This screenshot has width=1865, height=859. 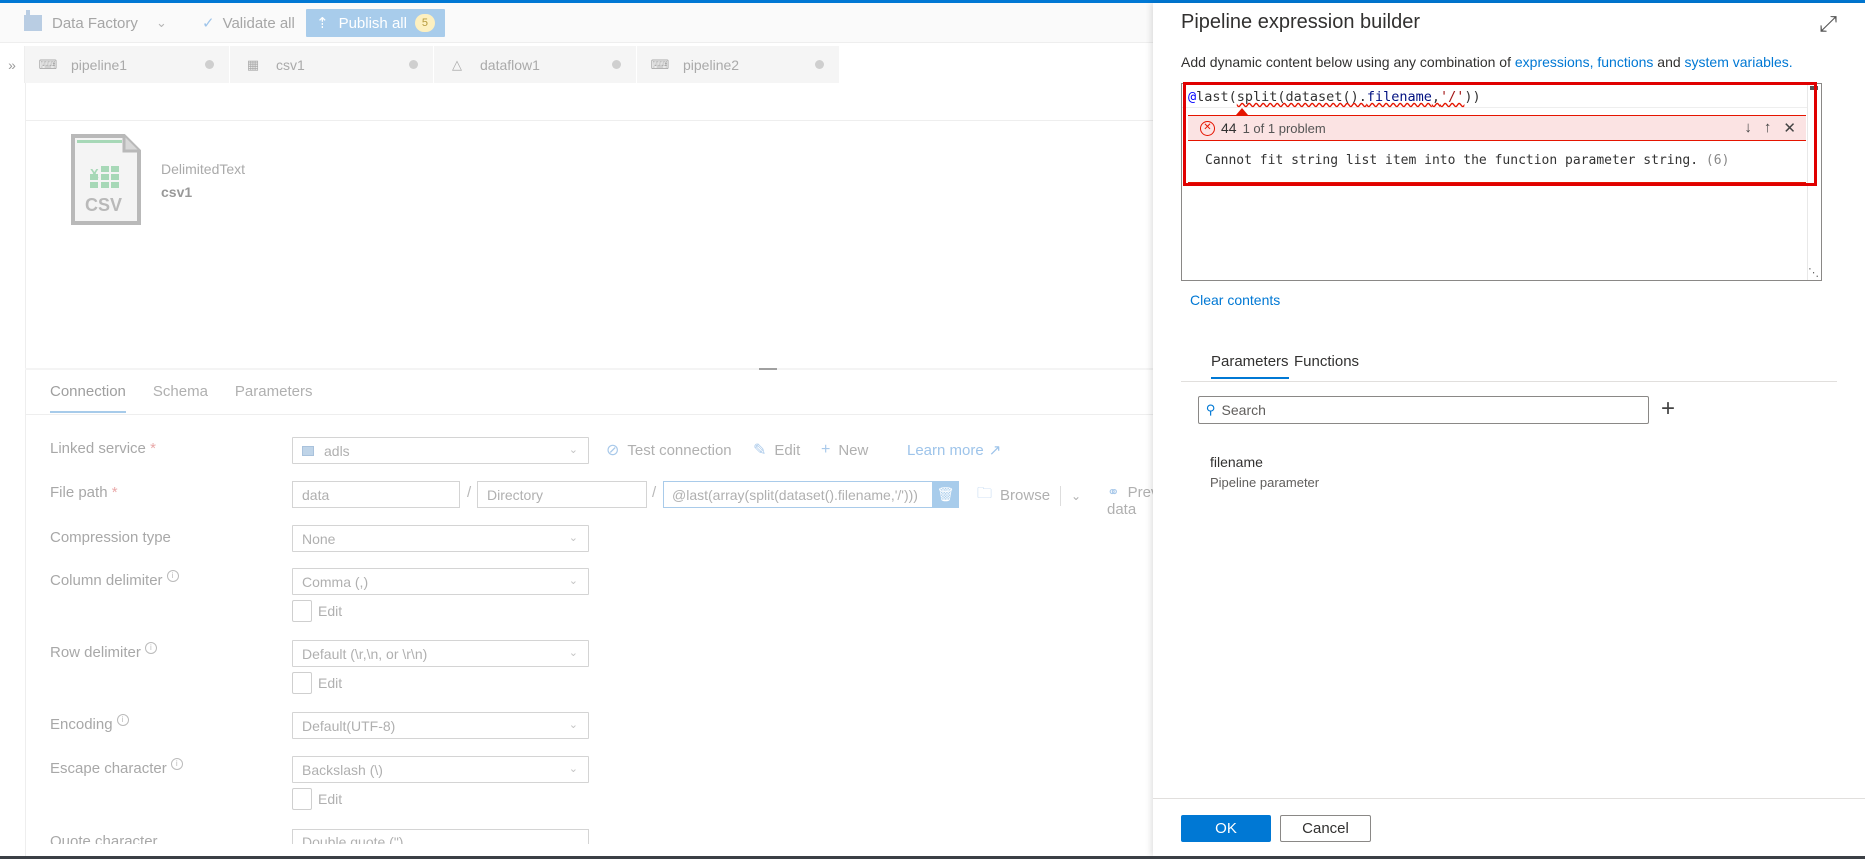 What do you see at coordinates (375, 23) in the screenshot?
I see `publish-all-button: ⇡ Publish all 5` at bounding box center [375, 23].